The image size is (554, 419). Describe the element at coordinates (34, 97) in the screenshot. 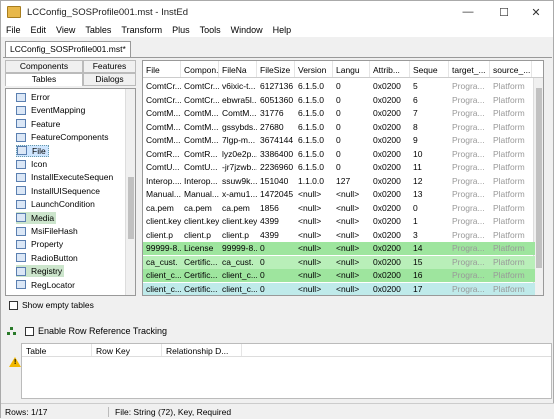

I see `table-item-error: Error` at that location.